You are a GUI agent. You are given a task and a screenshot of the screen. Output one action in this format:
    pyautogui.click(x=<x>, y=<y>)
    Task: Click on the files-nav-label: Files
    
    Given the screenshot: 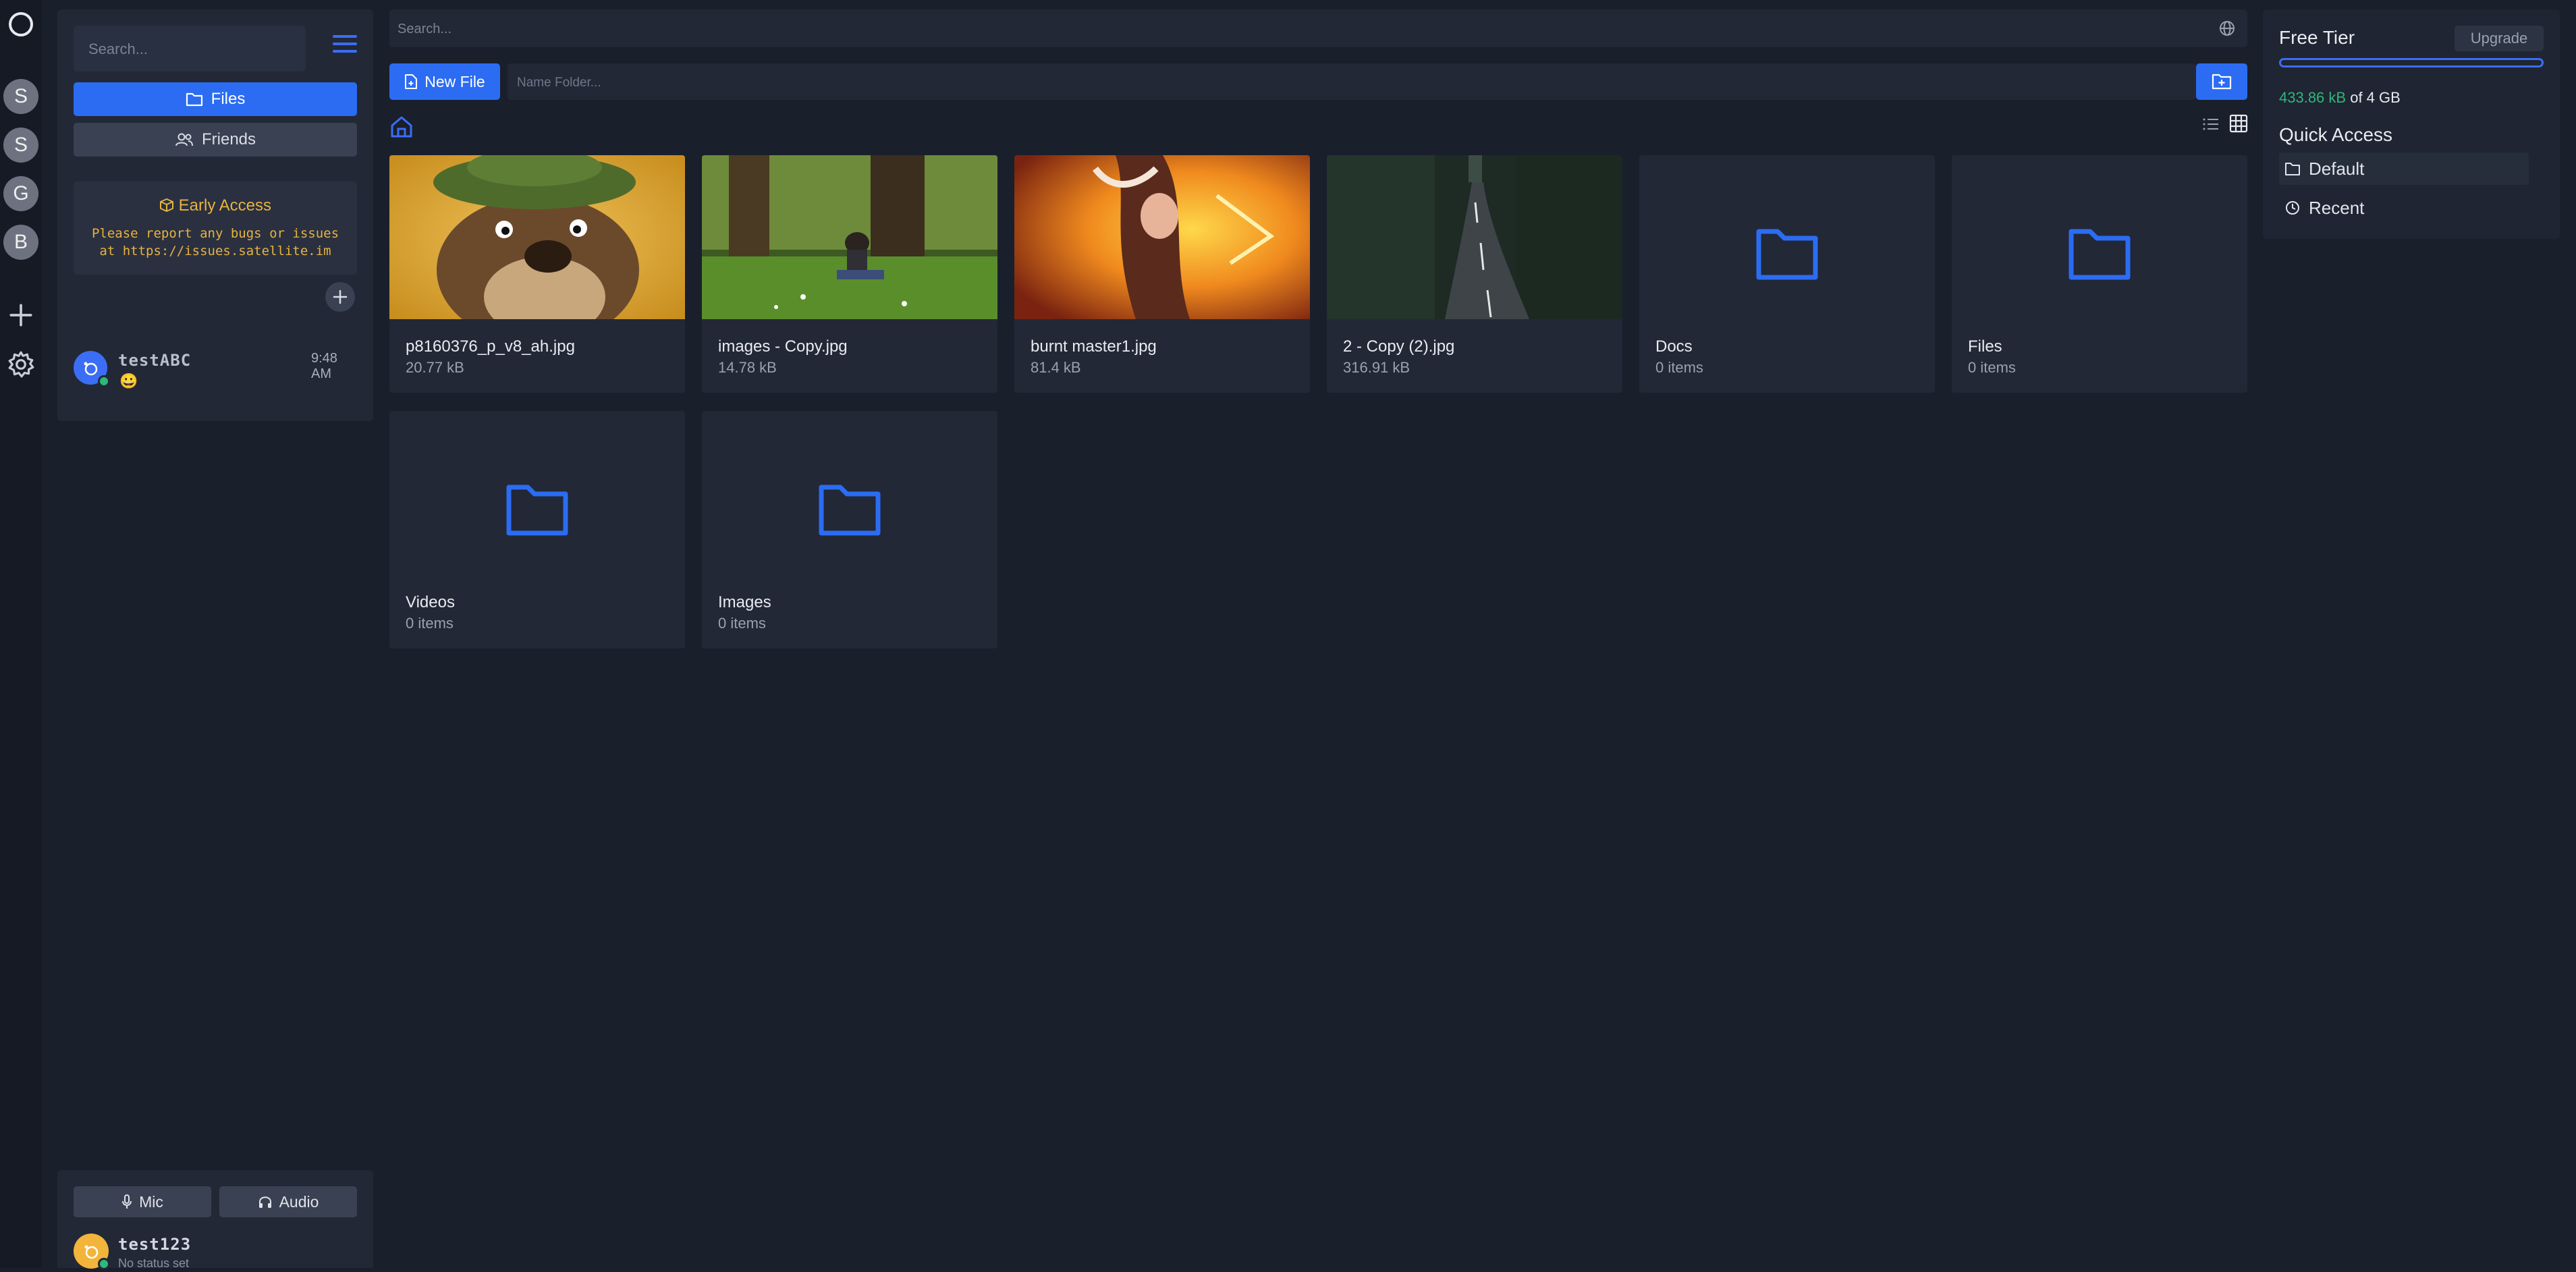 What is the action you would take?
    pyautogui.click(x=229, y=99)
    